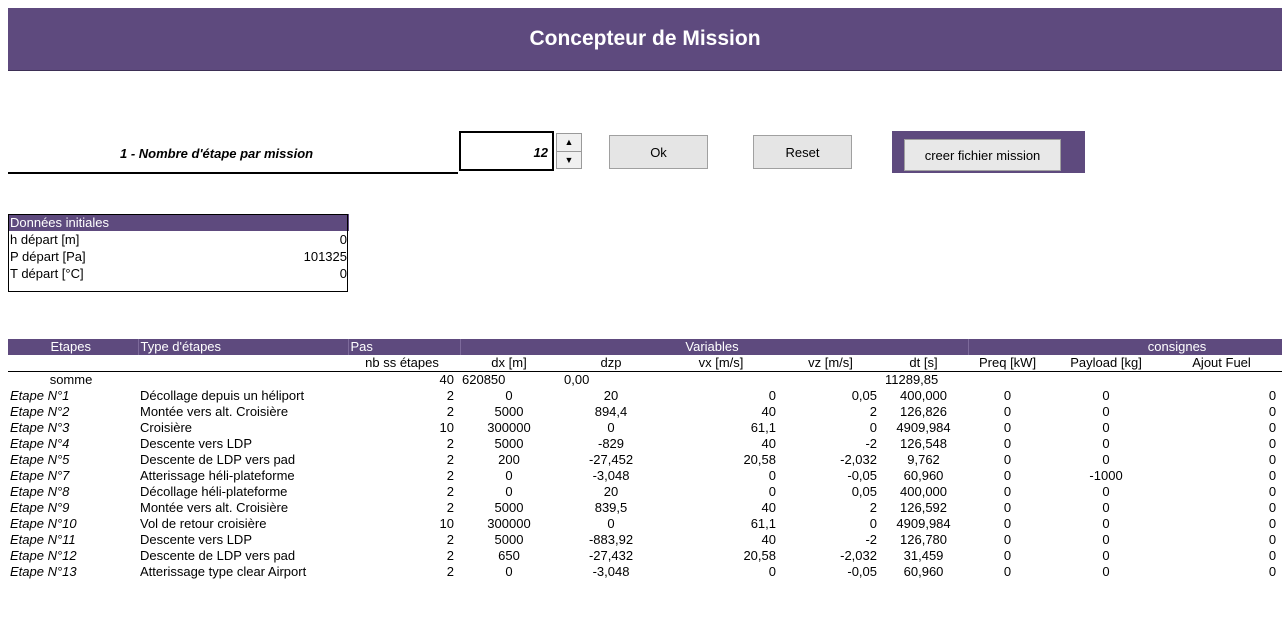 This screenshot has height=642, width=1282. I want to click on step-name: Etape N°12, so click(73, 556).